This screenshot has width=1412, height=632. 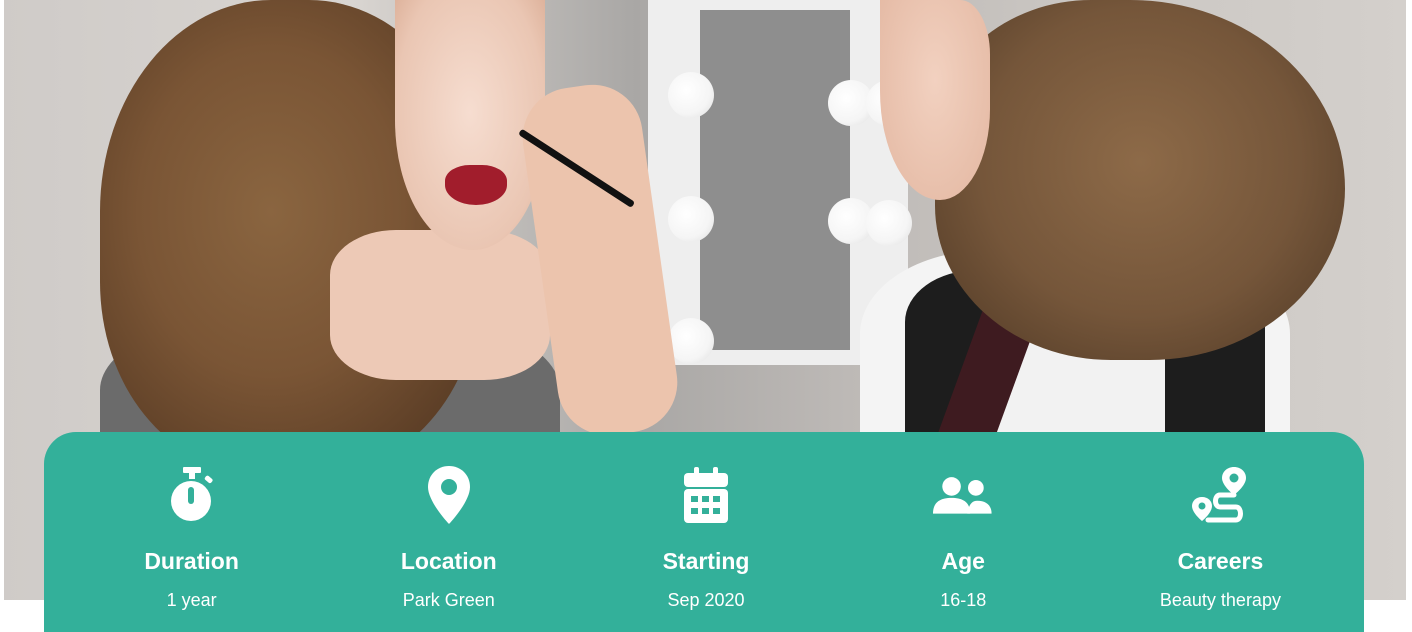 I want to click on mirror-glass, so click(x=775, y=180).